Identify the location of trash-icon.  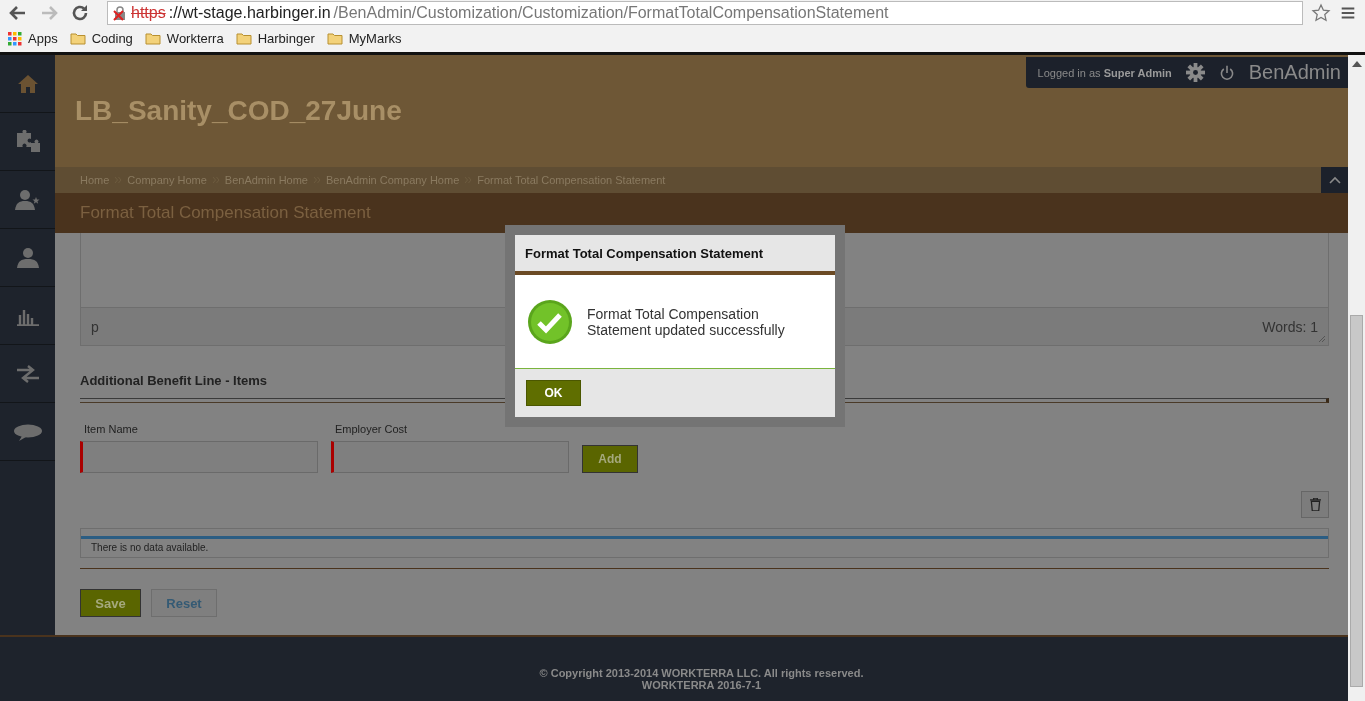
(1315, 504).